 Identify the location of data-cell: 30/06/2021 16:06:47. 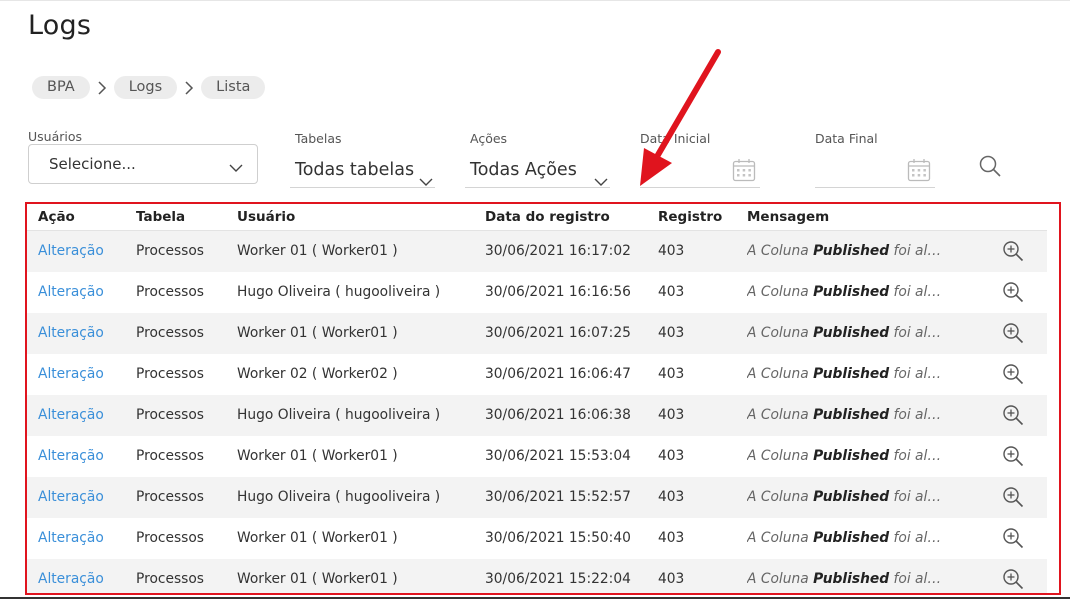
(558, 374).